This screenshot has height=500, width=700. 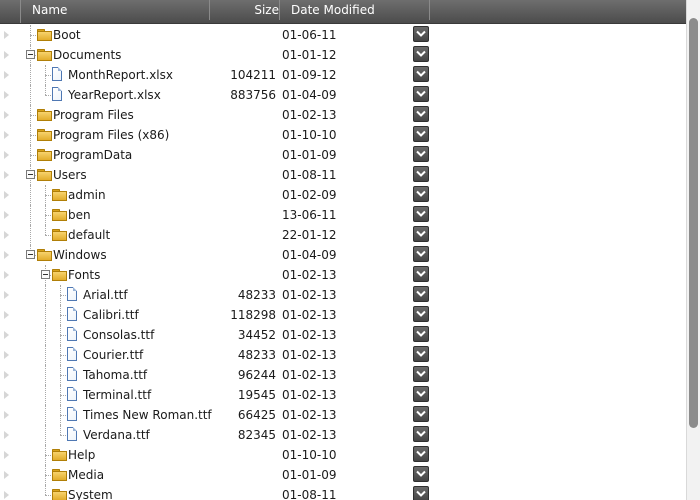 I want to click on tree-row: Boot 01-06-11, so click(x=343, y=35).